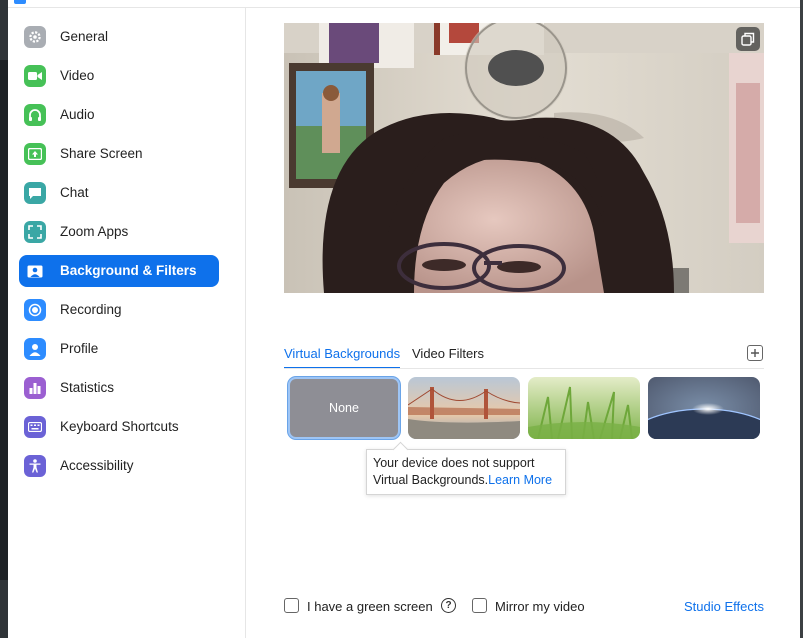  What do you see at coordinates (431, 480) in the screenshot?
I see `tooltip-message: Virtual Backgrounds.` at bounding box center [431, 480].